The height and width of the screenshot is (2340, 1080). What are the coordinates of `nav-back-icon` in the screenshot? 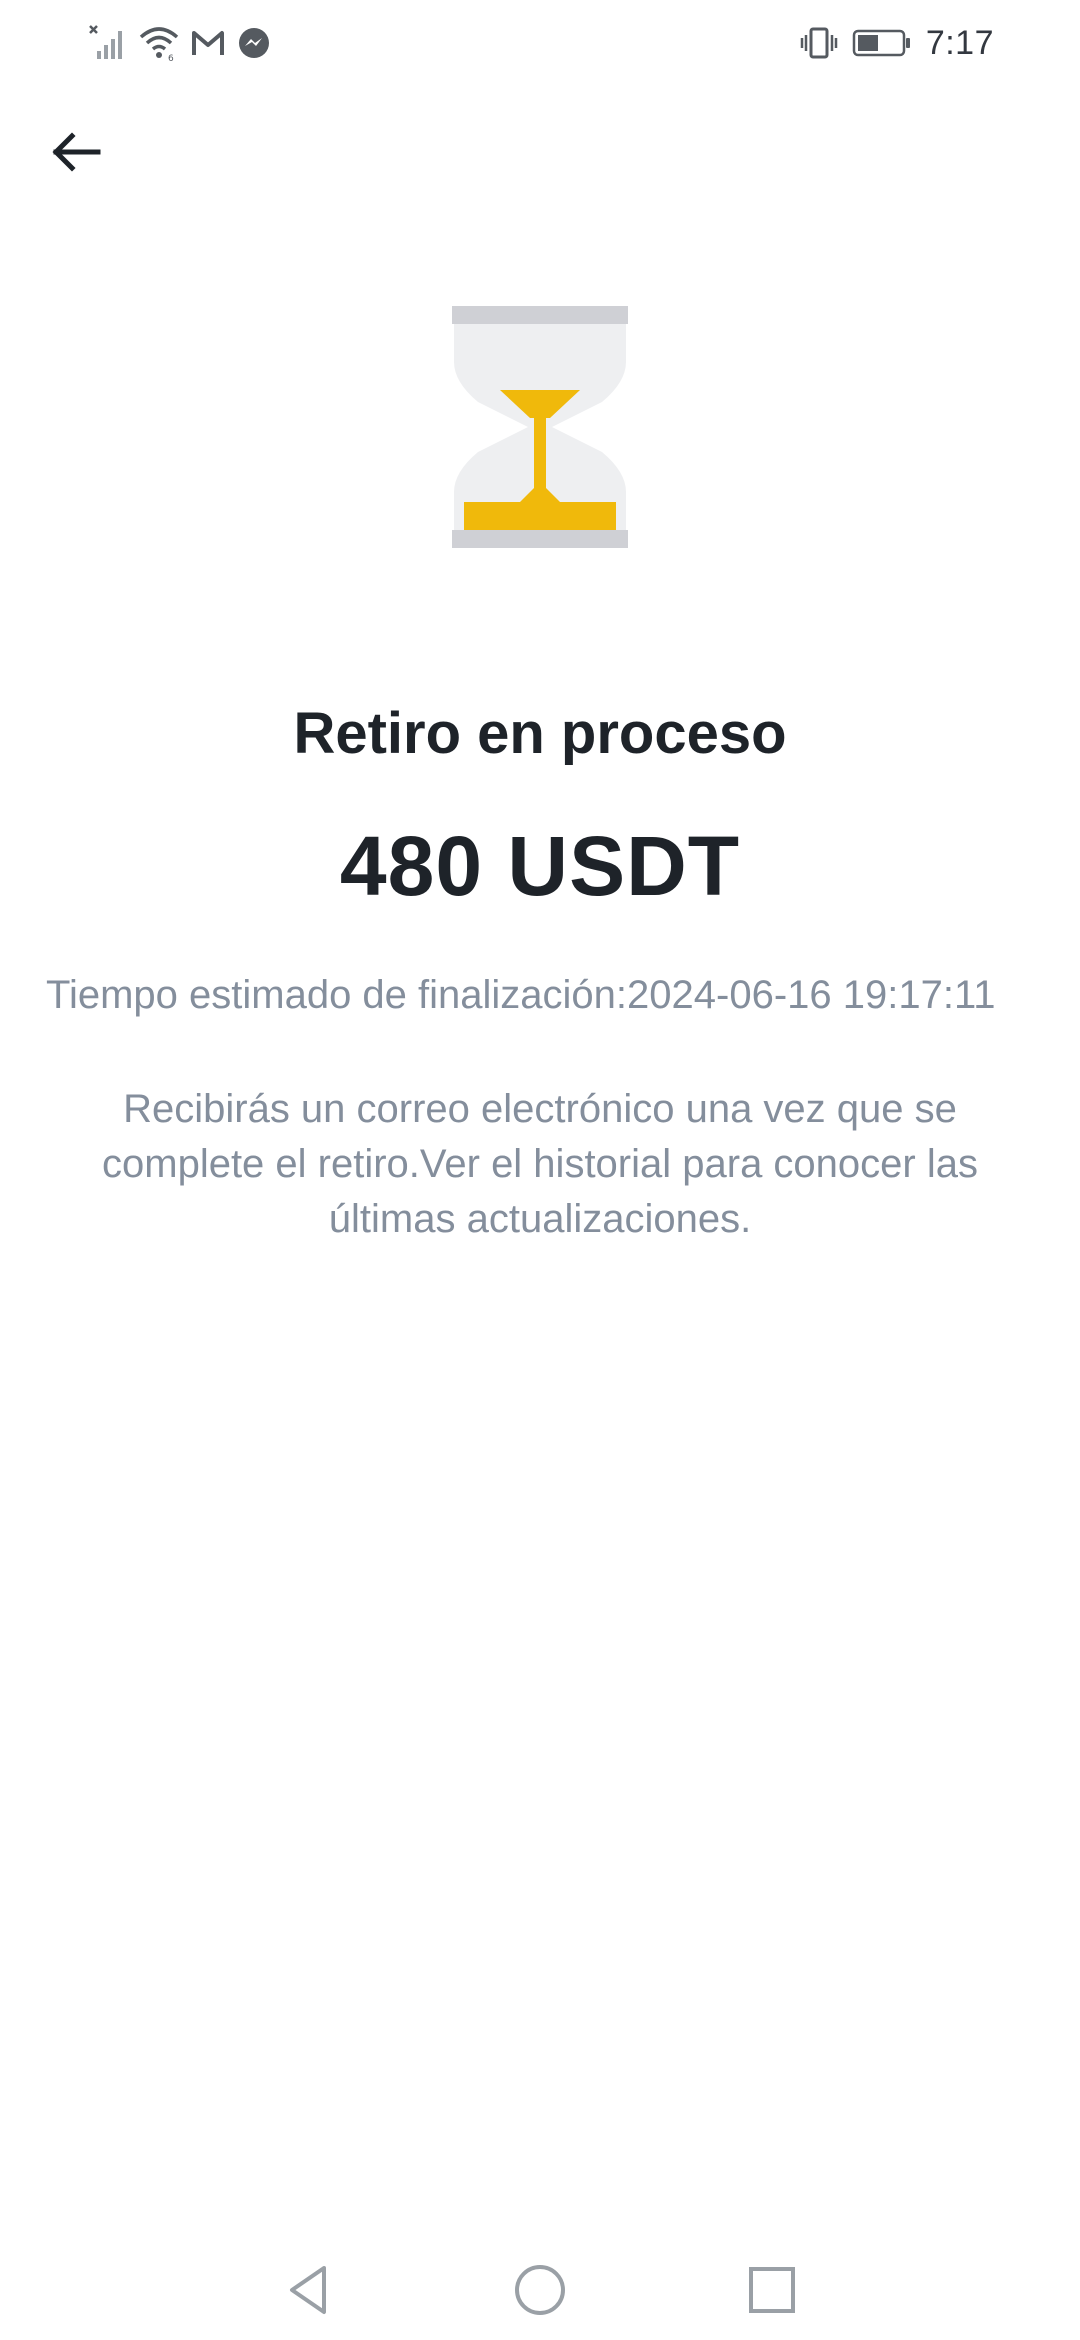 It's located at (308, 2290).